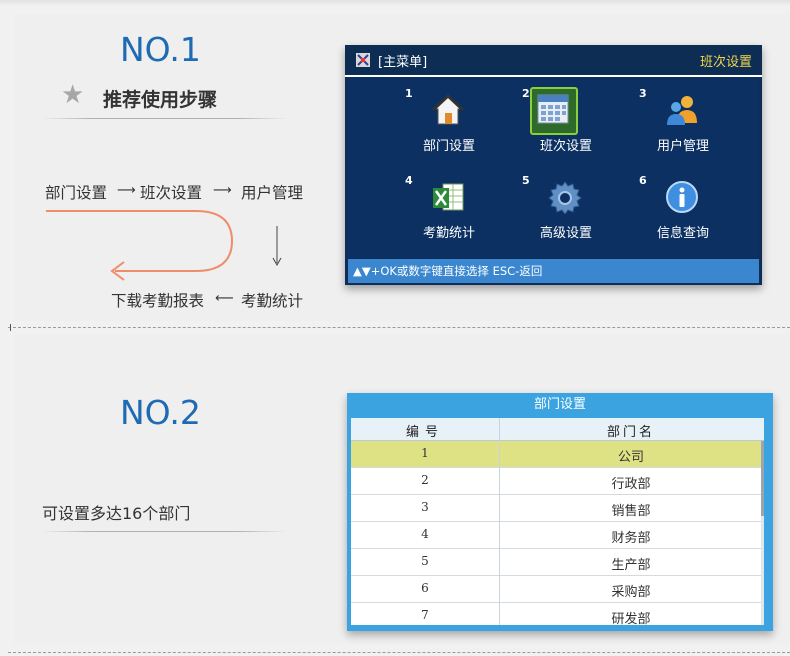  I want to click on selected-item-label: 班次设置, so click(725, 62).